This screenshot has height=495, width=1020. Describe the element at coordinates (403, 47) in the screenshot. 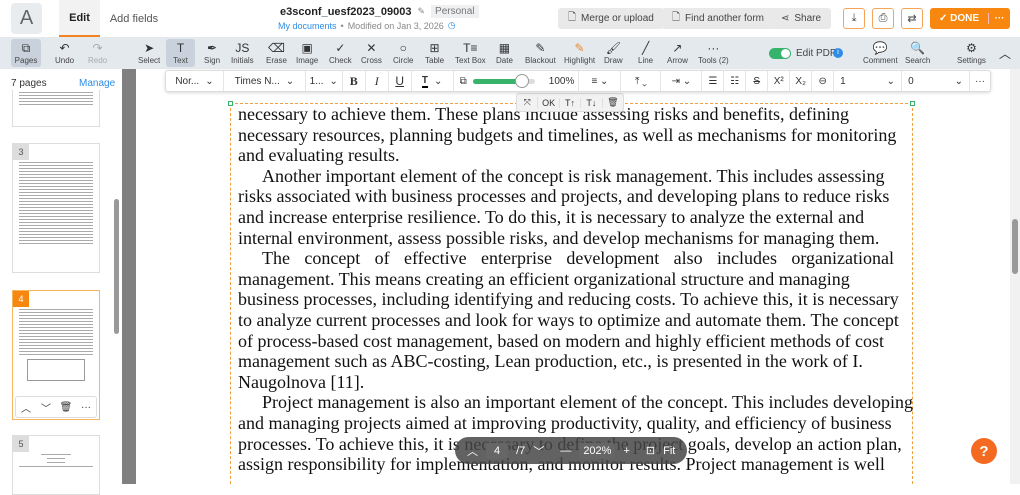

I see `circle-icon: ○` at that location.